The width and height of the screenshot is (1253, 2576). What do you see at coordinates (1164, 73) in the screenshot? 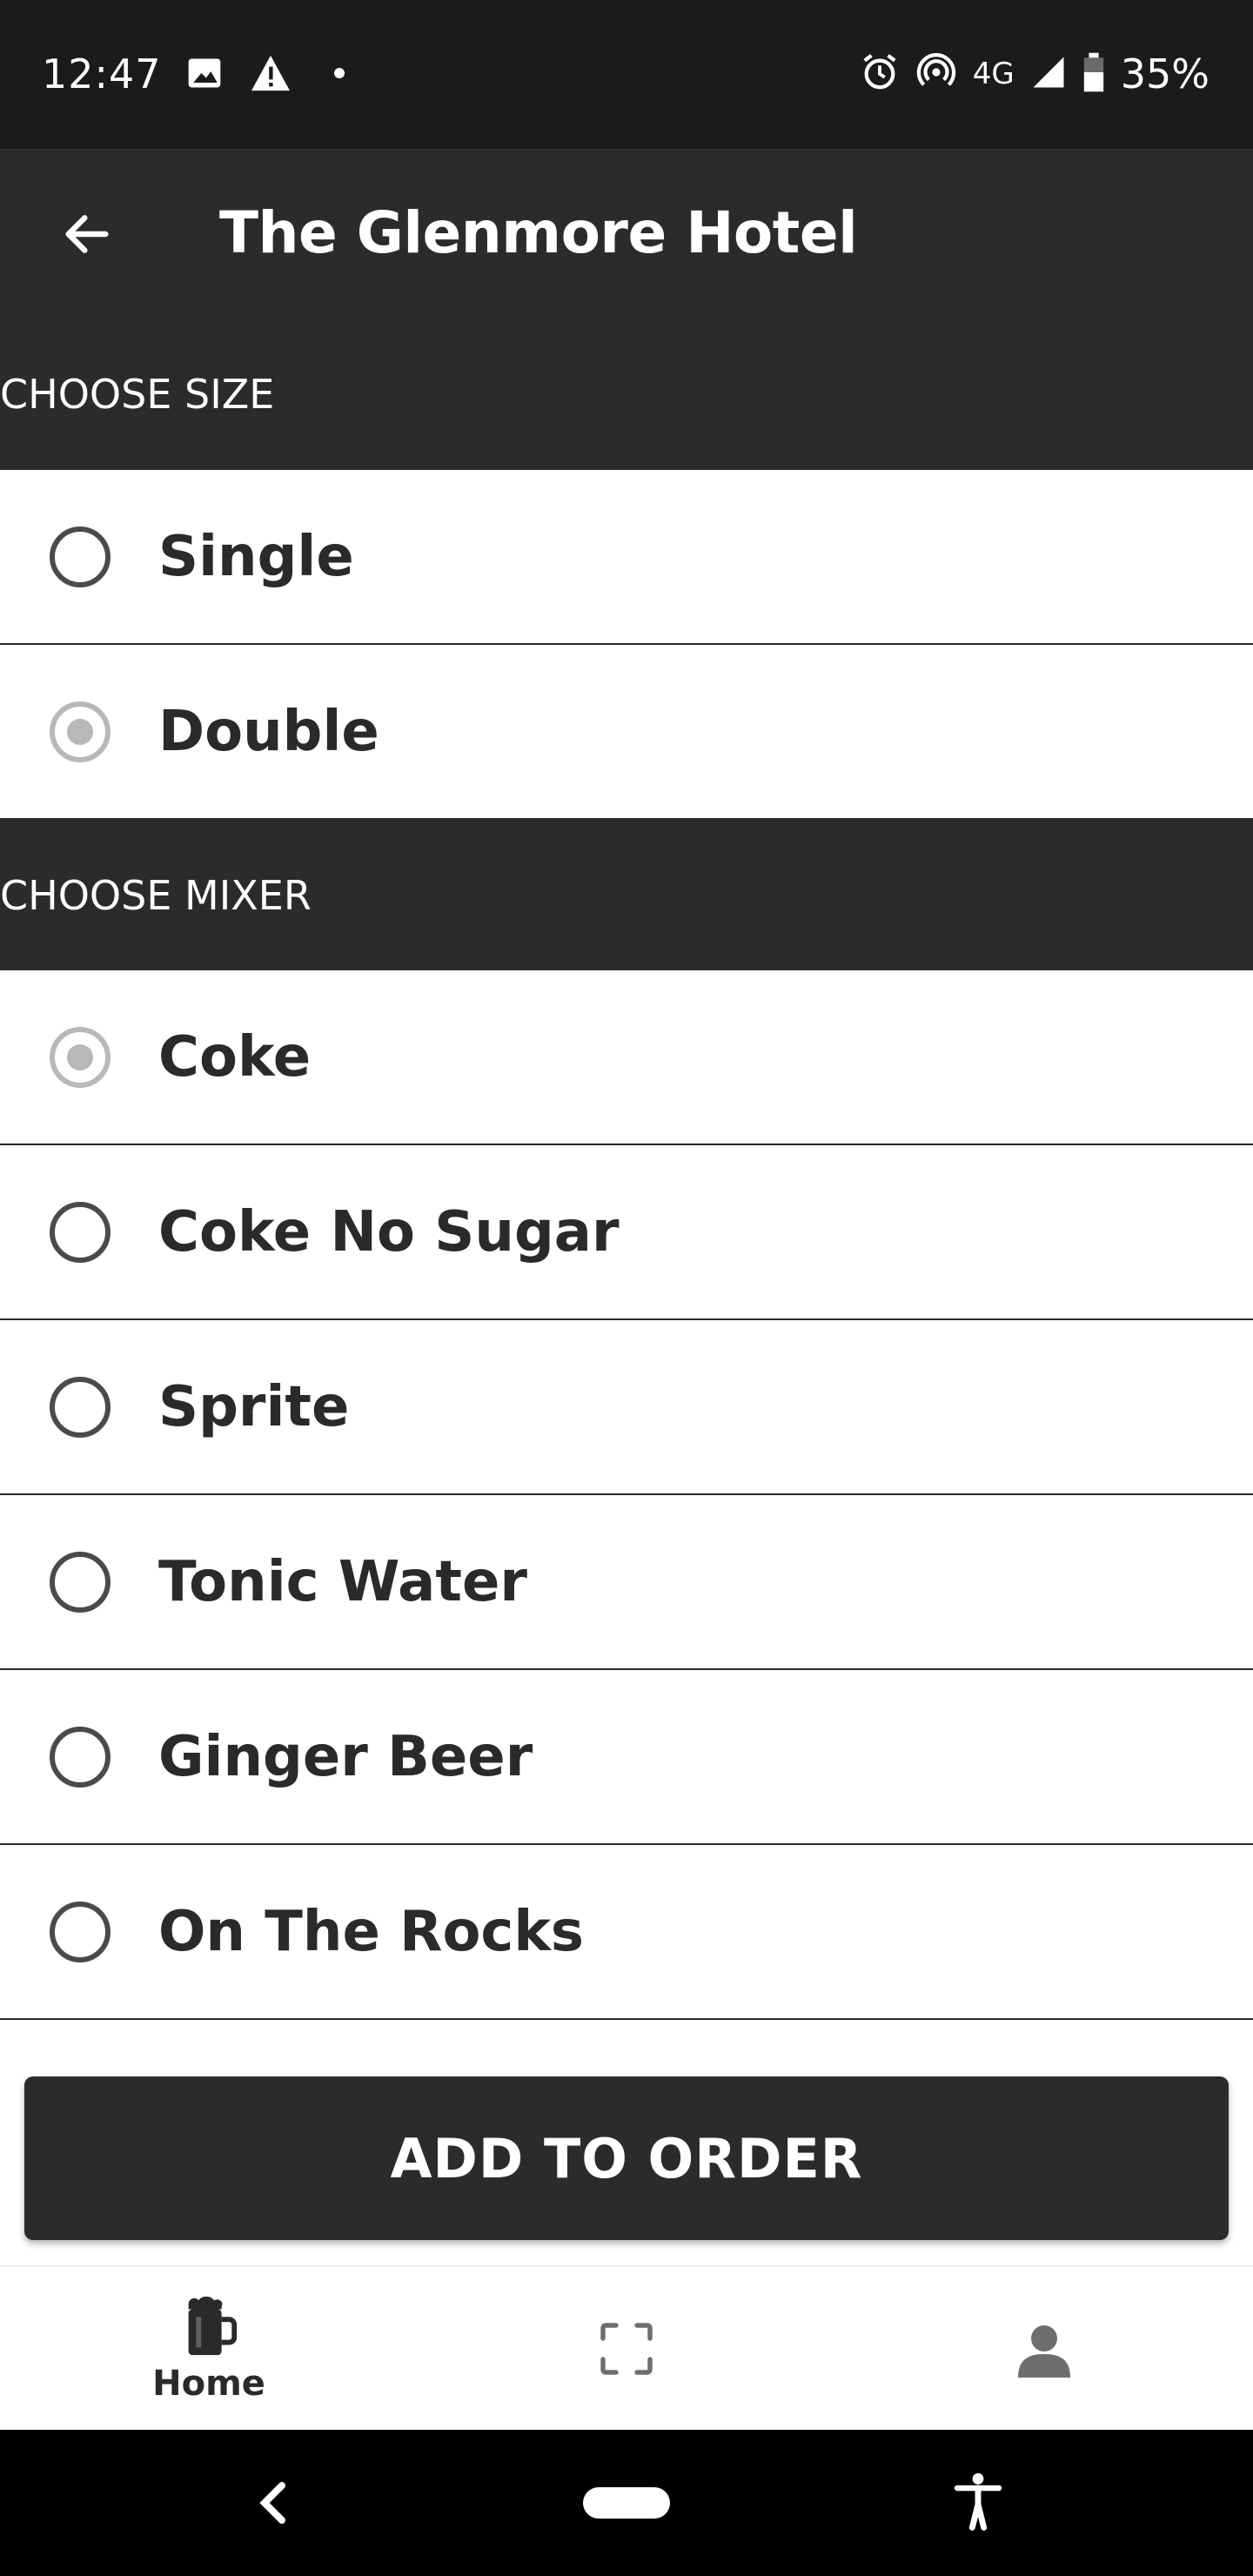
I see `battery-percent: 35%` at bounding box center [1164, 73].